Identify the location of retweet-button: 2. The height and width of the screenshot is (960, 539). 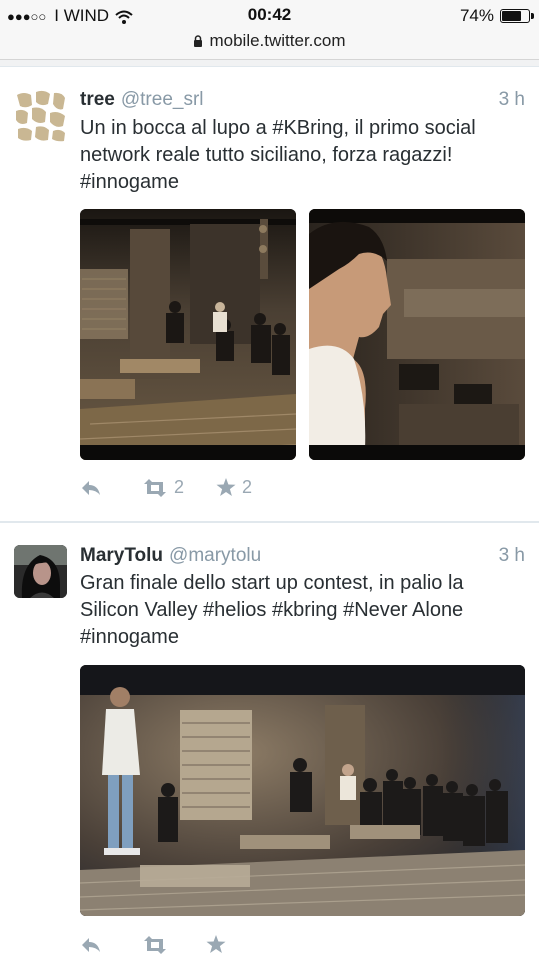
(163, 487).